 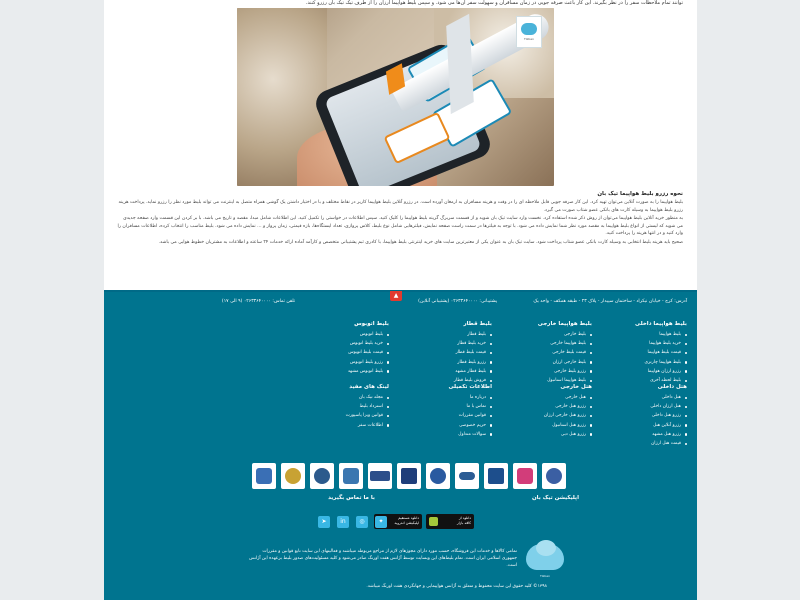 I want to click on footer-link: سوالات متداول, so click(x=427, y=434).